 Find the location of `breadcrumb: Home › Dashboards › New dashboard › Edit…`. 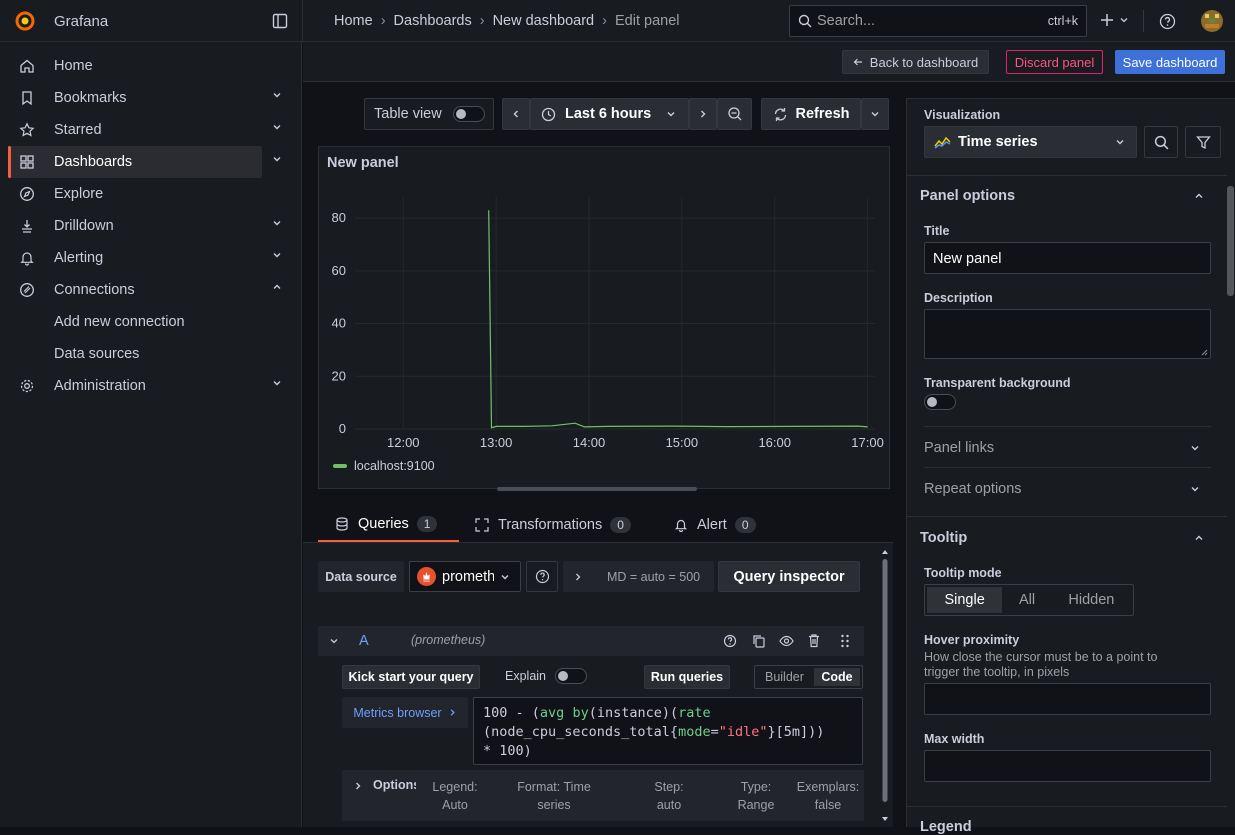

breadcrumb: Home › Dashboards › New dashboard › Edit… is located at coordinates (506, 21).